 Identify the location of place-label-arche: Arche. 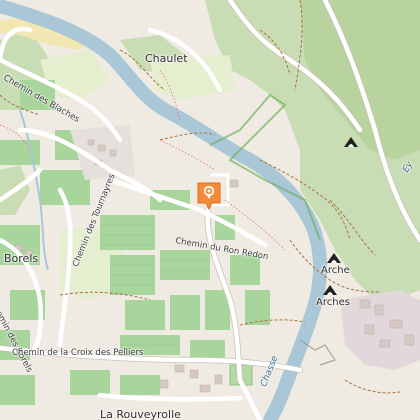
(335, 270).